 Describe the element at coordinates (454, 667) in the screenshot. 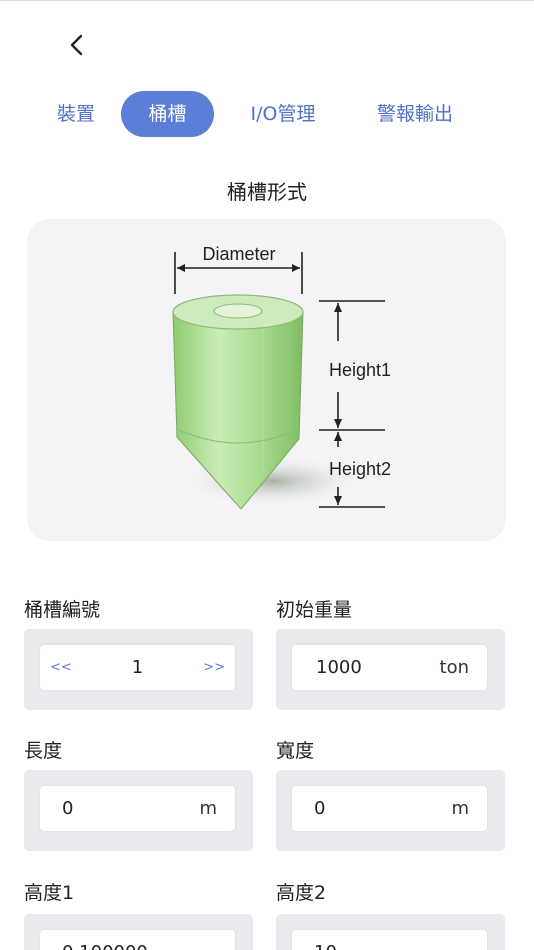

I see `initial-weight-unit: ton` at that location.